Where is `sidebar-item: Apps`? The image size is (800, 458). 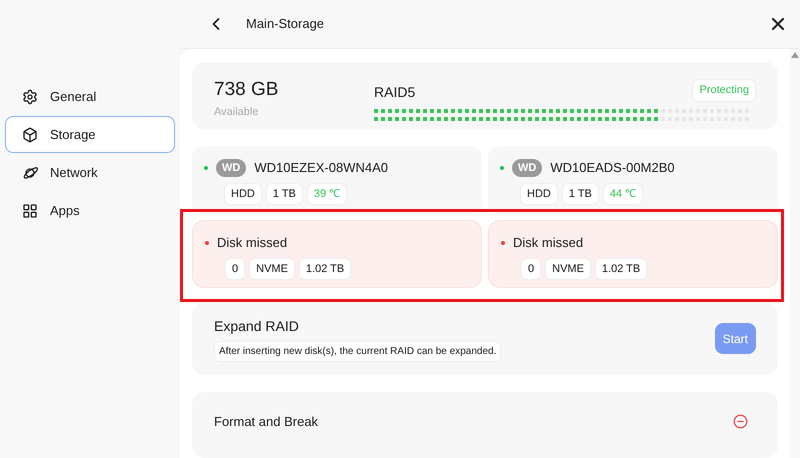
sidebar-item: Apps is located at coordinates (90, 210).